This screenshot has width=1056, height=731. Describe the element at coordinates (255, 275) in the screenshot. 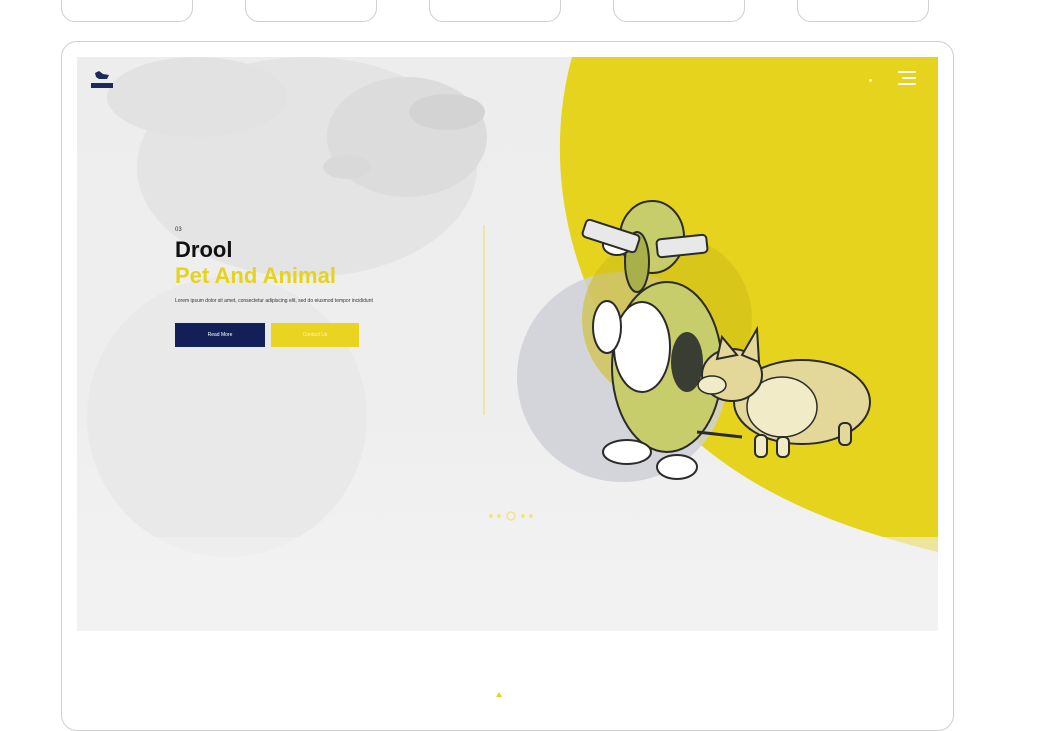

I see `hero-subtitle: Pet And Animal` at that location.